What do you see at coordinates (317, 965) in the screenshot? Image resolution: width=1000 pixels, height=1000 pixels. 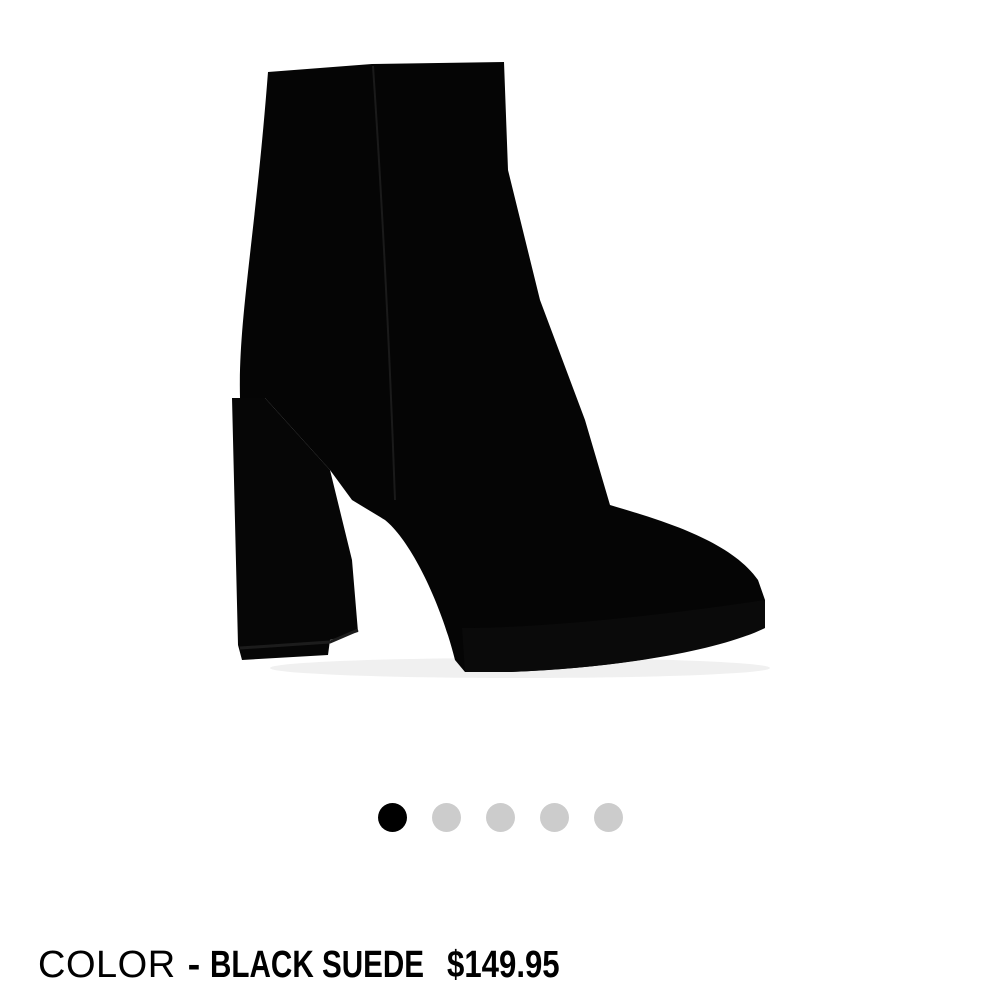 I see `color-value: BLACK SUEDE` at bounding box center [317, 965].